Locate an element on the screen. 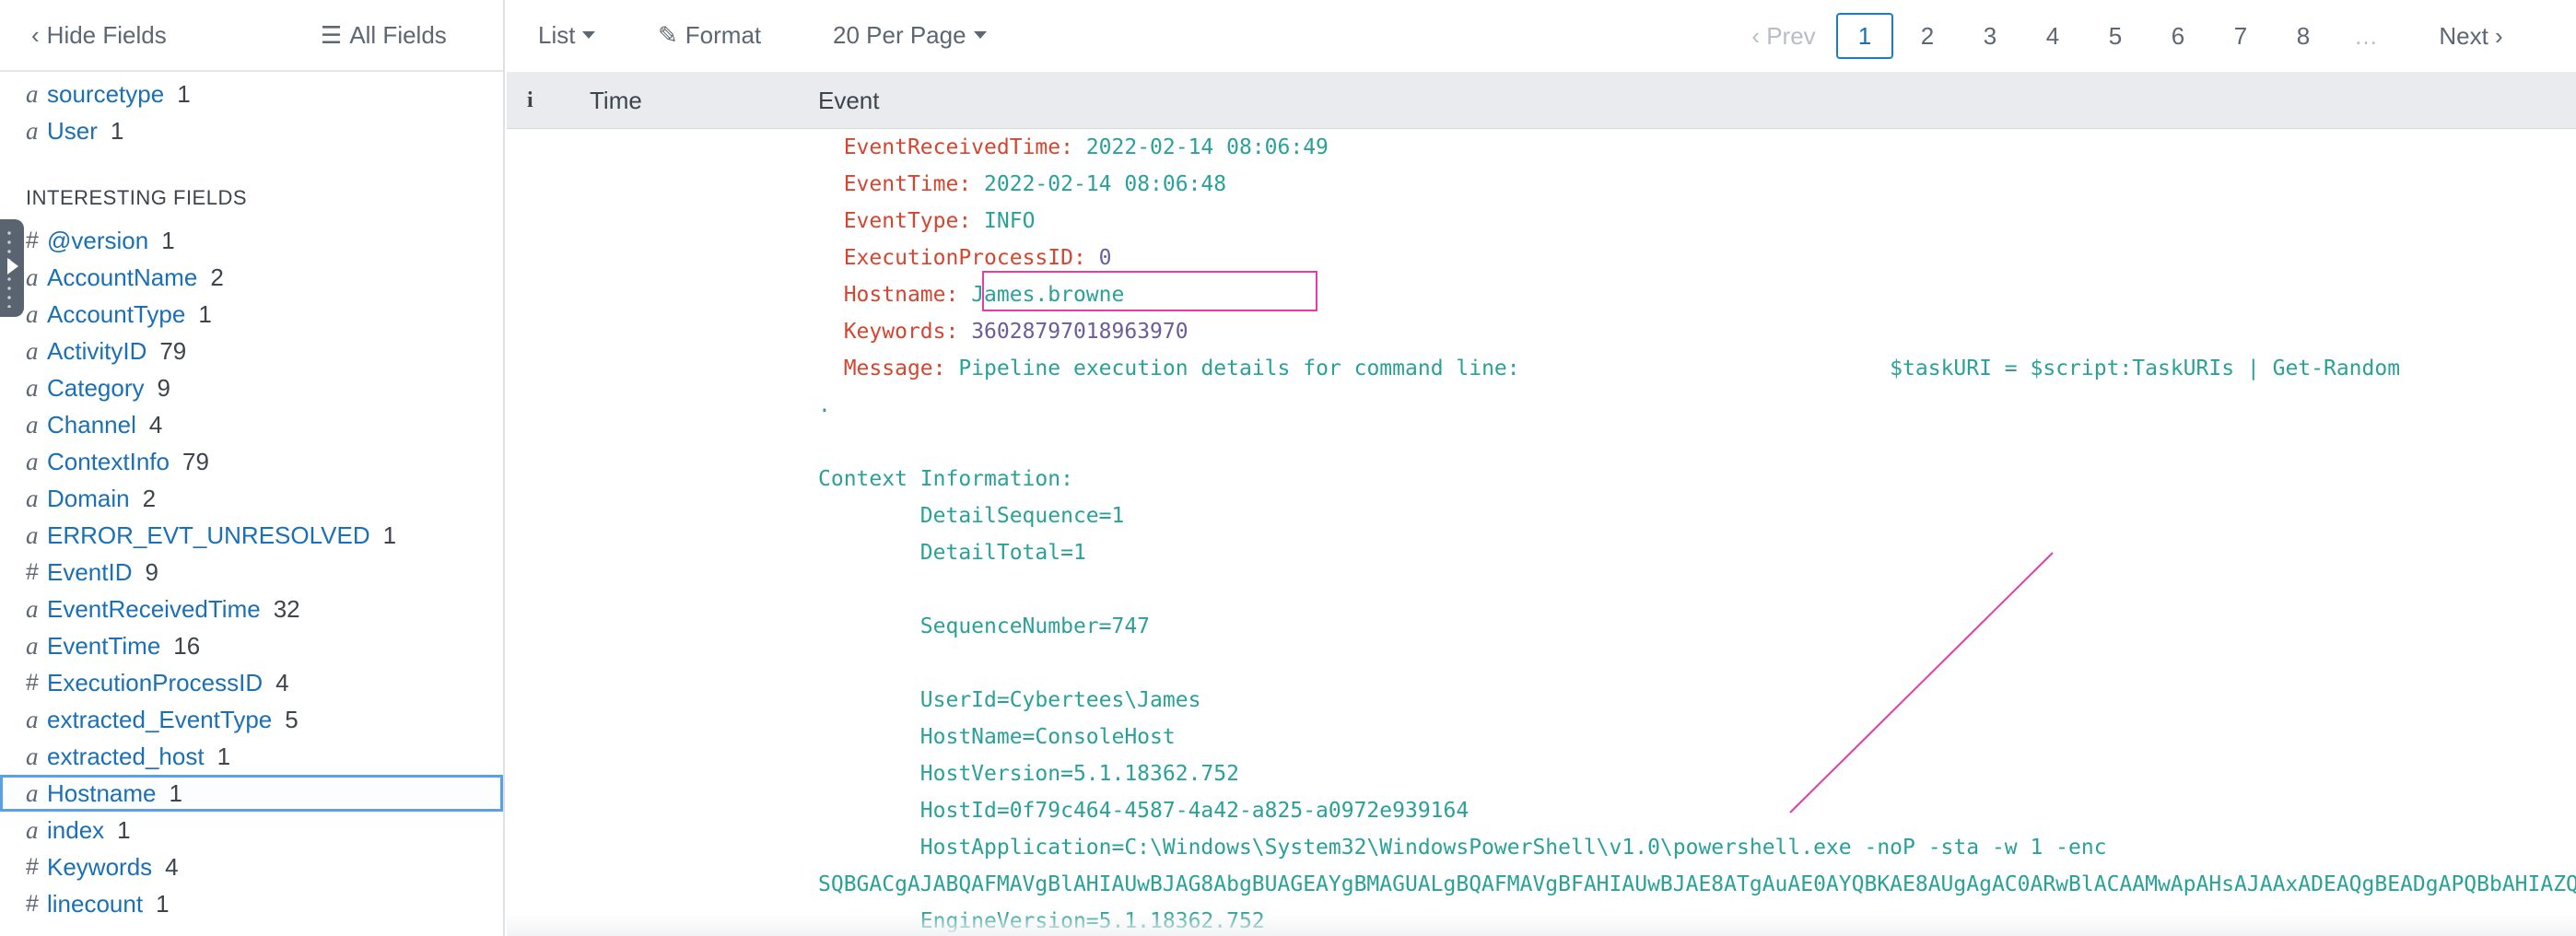 The height and width of the screenshot is (936, 2576). field-label-group: Category 9 is located at coordinates (108, 387).